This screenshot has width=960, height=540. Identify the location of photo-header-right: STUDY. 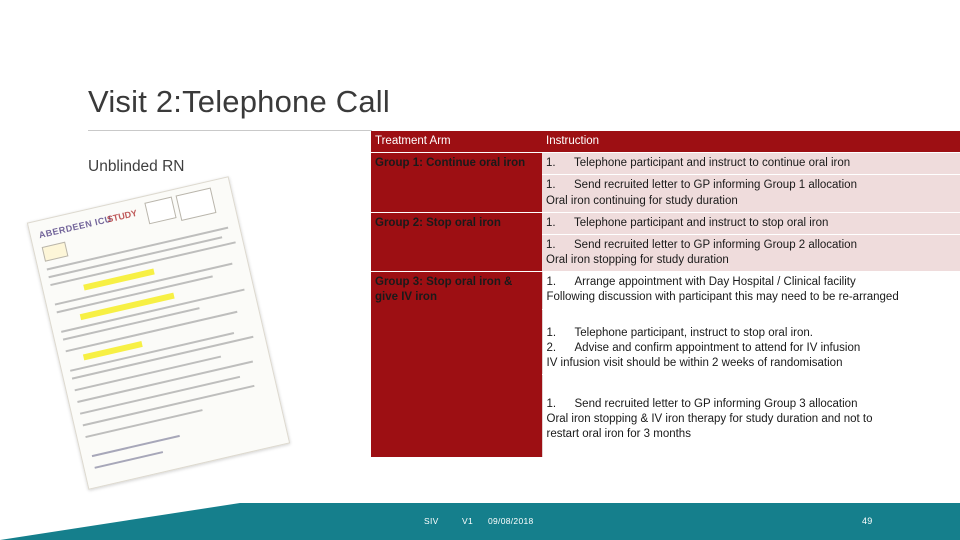
(122, 216).